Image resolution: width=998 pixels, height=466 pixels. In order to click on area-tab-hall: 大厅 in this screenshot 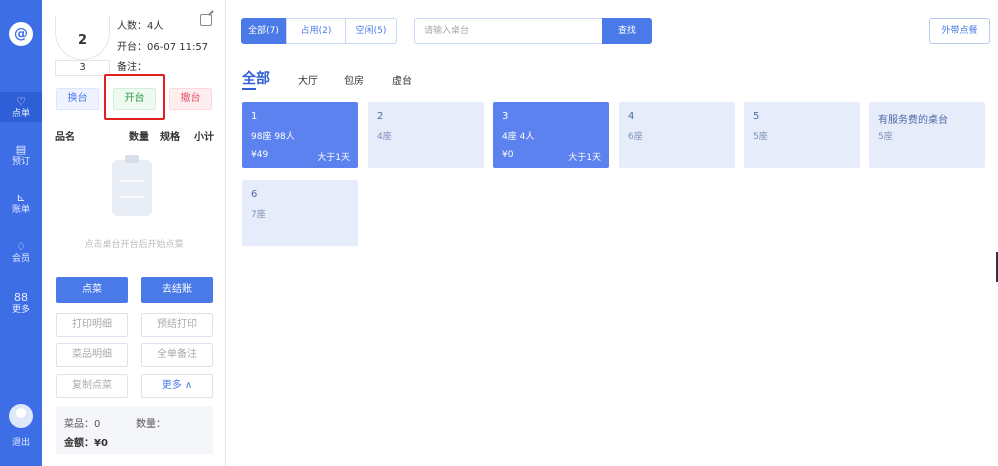, I will do `click(308, 79)`.